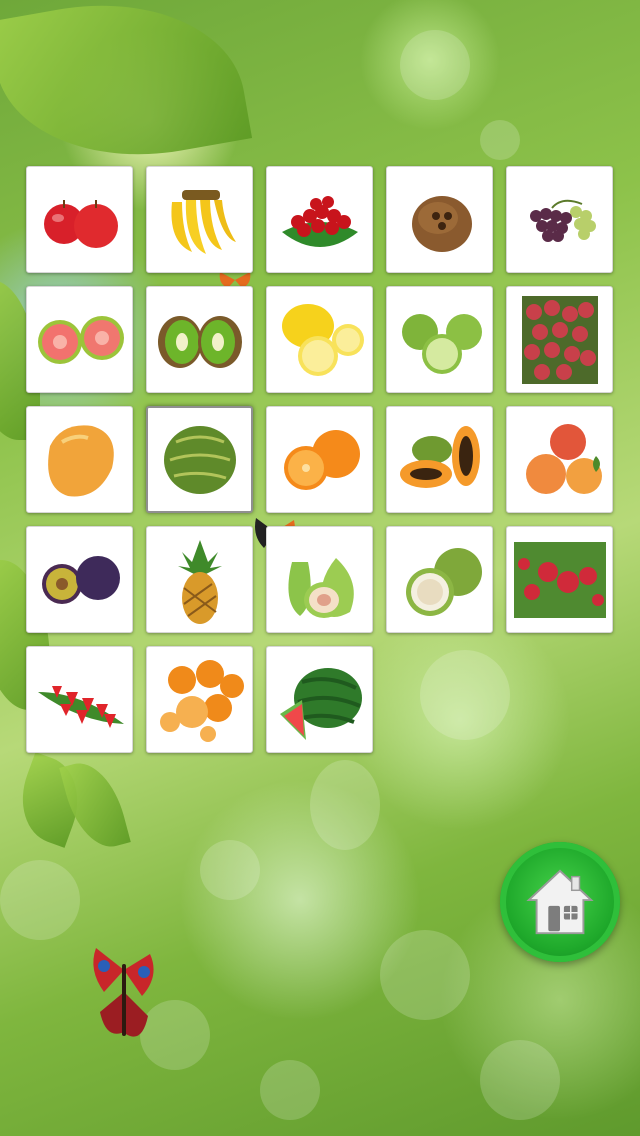  I want to click on tile-peach, so click(559, 459).